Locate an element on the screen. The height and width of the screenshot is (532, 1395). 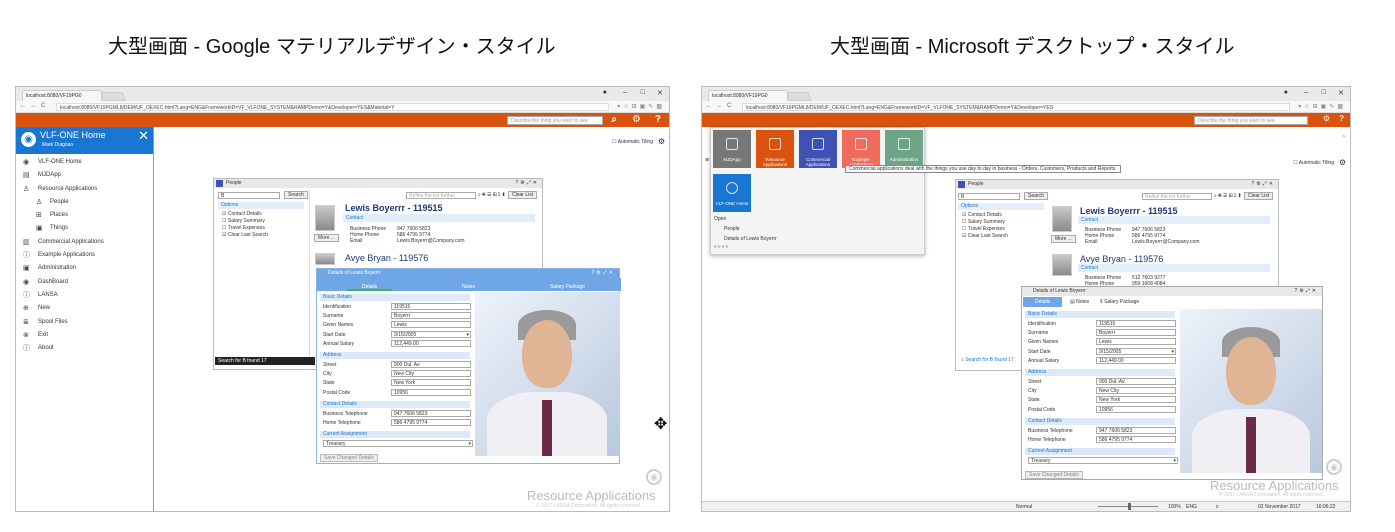
assignment-select: Treasury ▾ is located at coordinates (398, 444).